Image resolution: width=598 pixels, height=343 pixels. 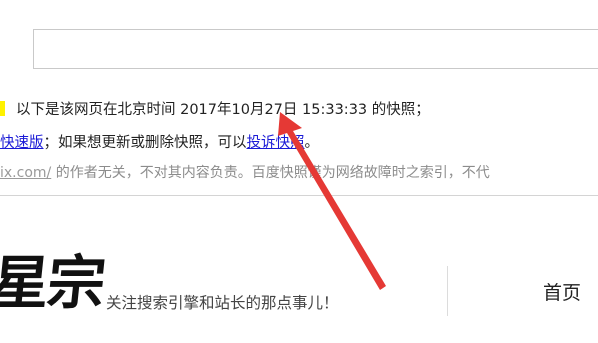 I want to click on annotation-arrow-shape, so click(x=332, y=201).